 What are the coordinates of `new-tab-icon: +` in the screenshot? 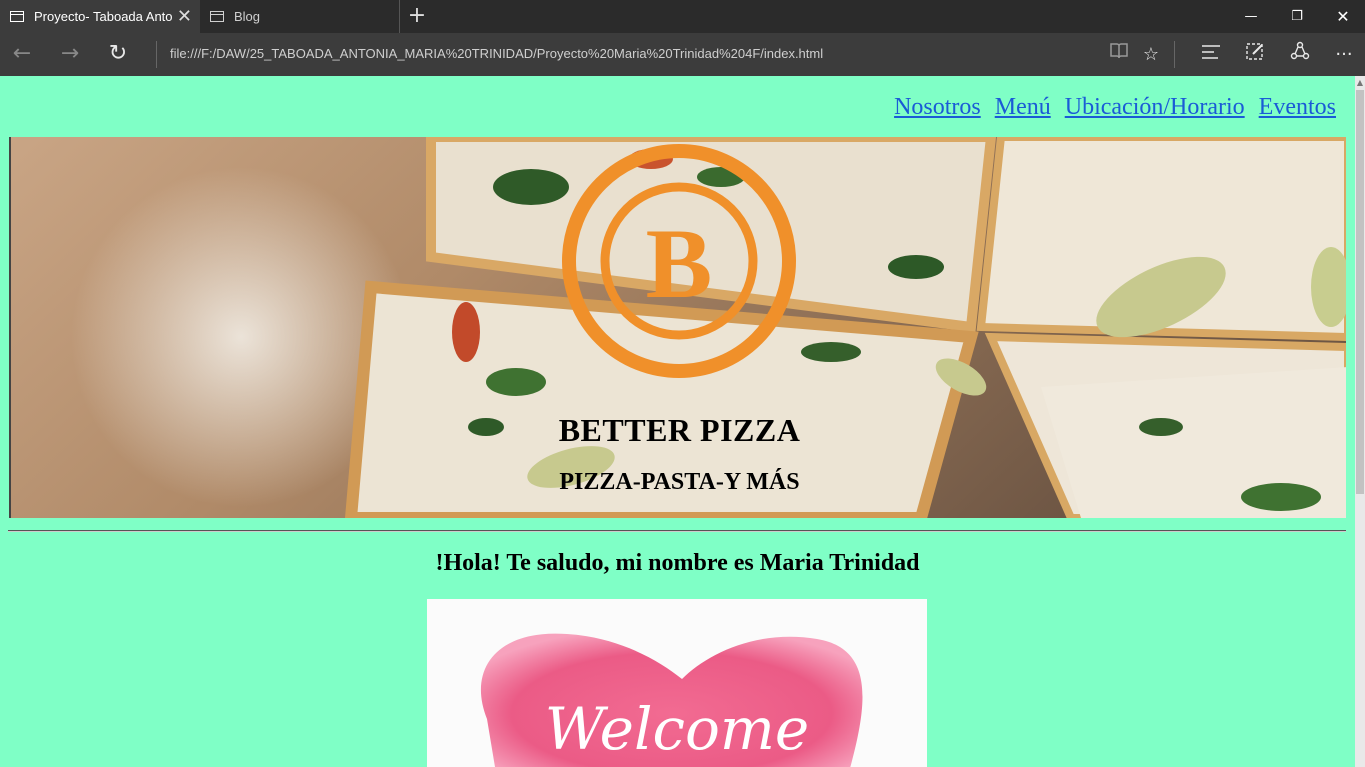 It's located at (417, 17).